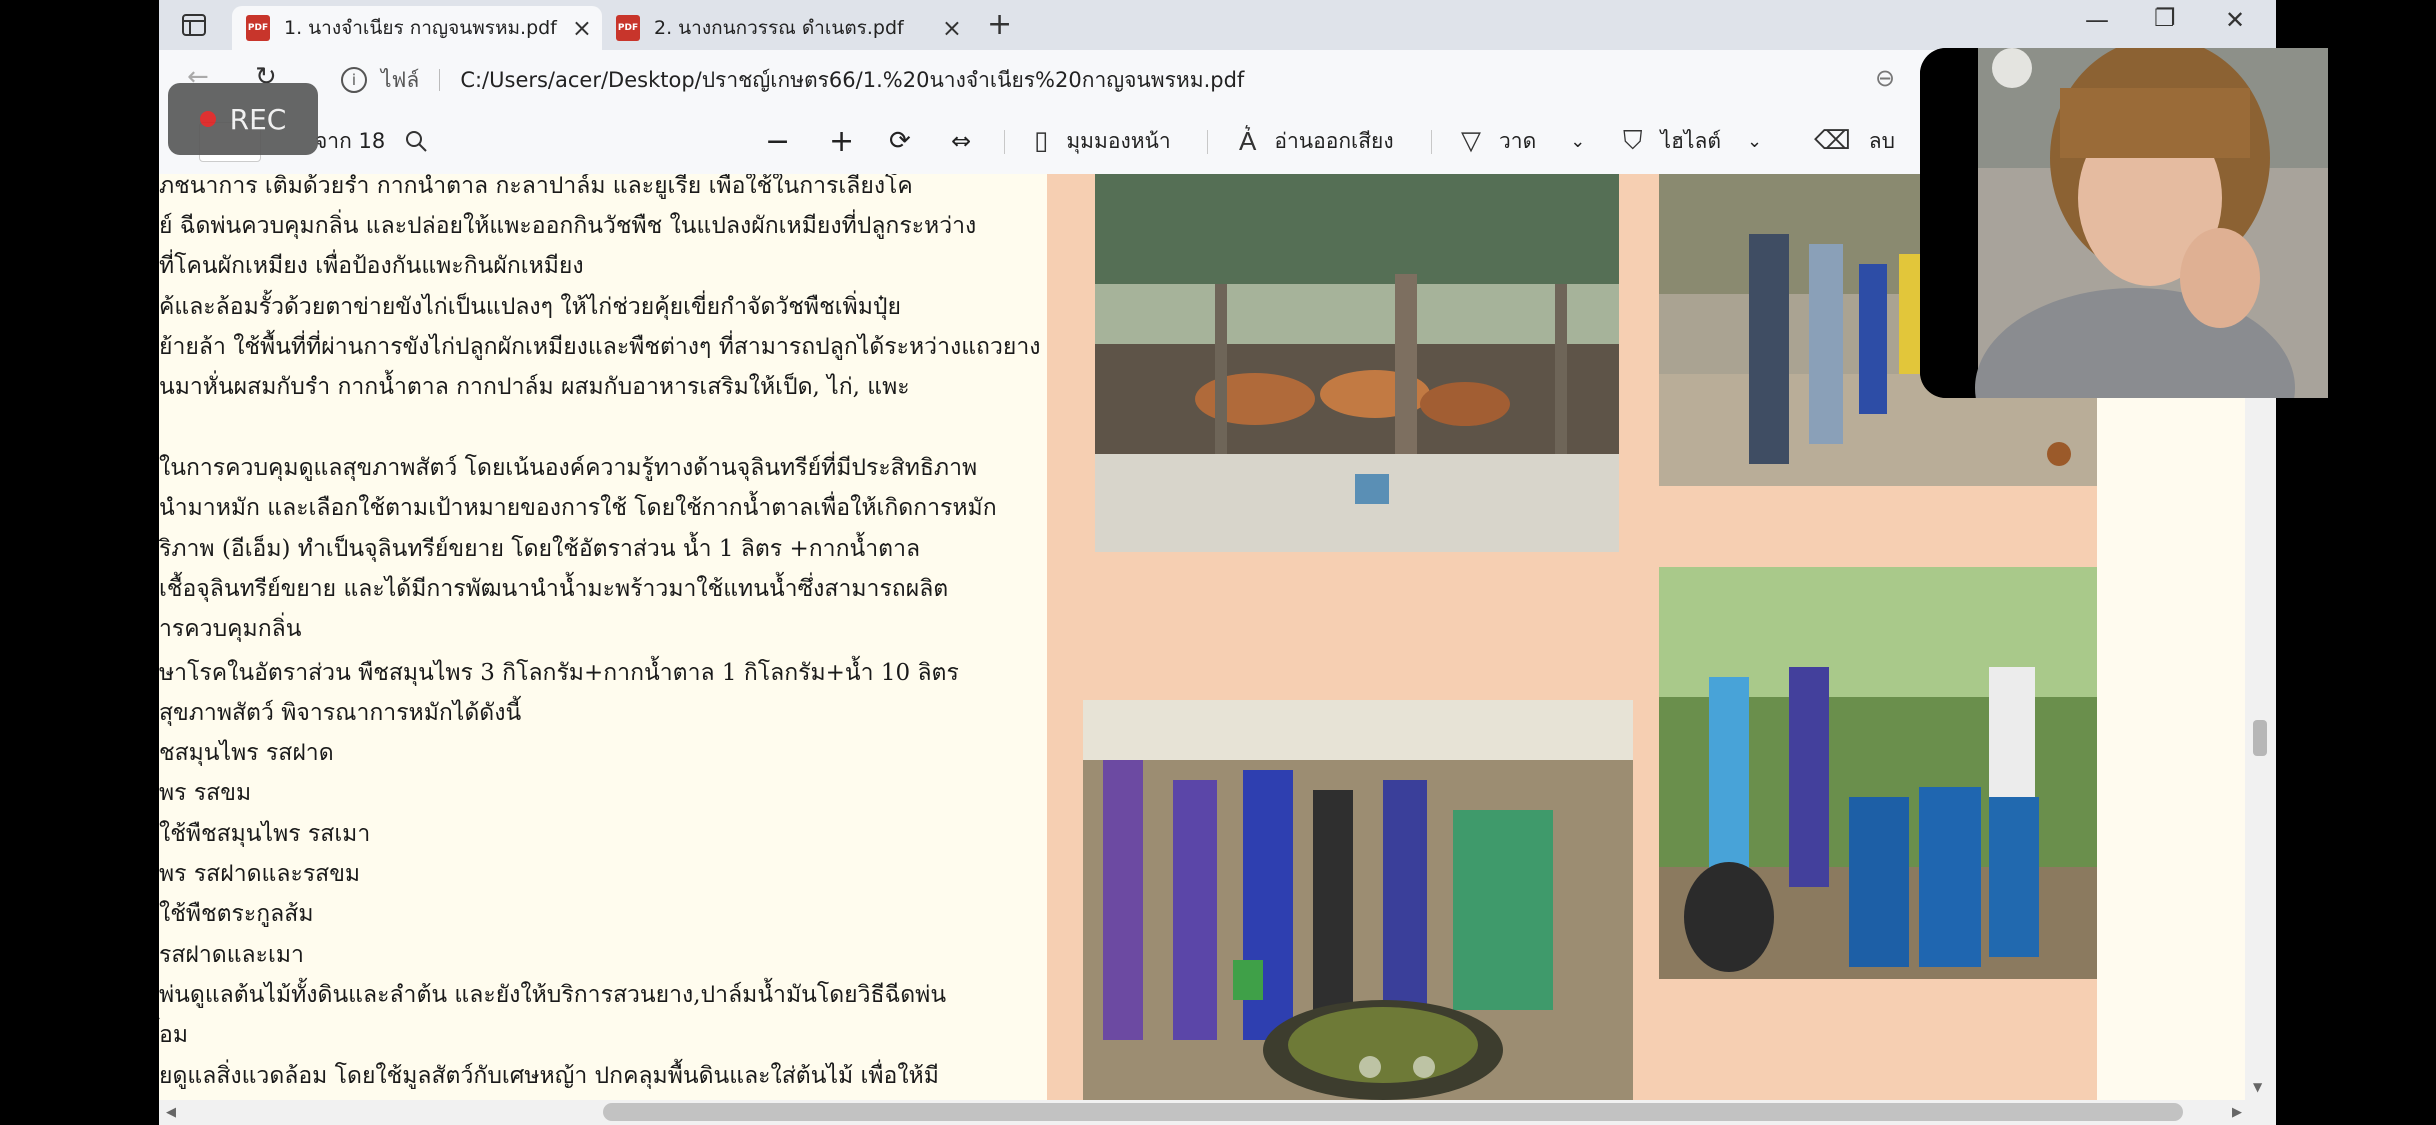  I want to click on read-aloud-button: A͛ อ่านออกเสียง, so click(1316, 141).